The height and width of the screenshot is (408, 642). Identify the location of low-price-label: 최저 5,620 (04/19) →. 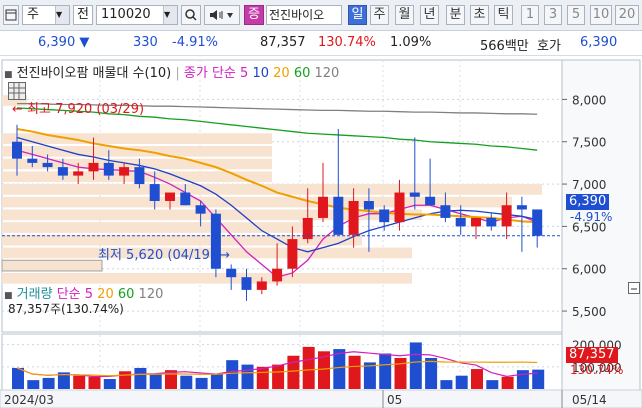
(164, 255).